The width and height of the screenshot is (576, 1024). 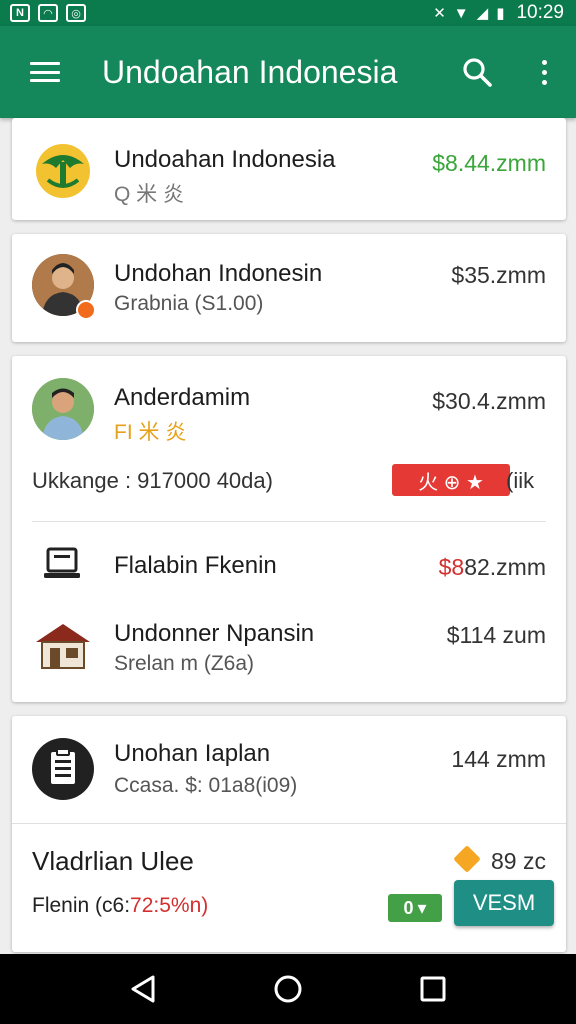 What do you see at coordinates (496, 635) in the screenshot?
I see `item-price: $114 zum` at bounding box center [496, 635].